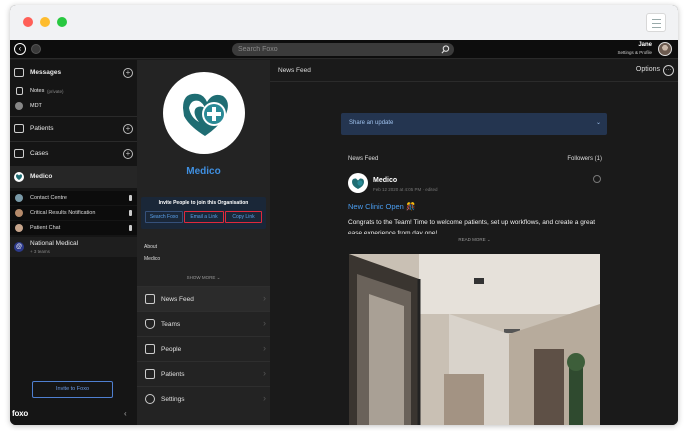  Describe the element at coordinates (73, 177) in the screenshot. I see `sidebar-item-medico: Medico` at that location.